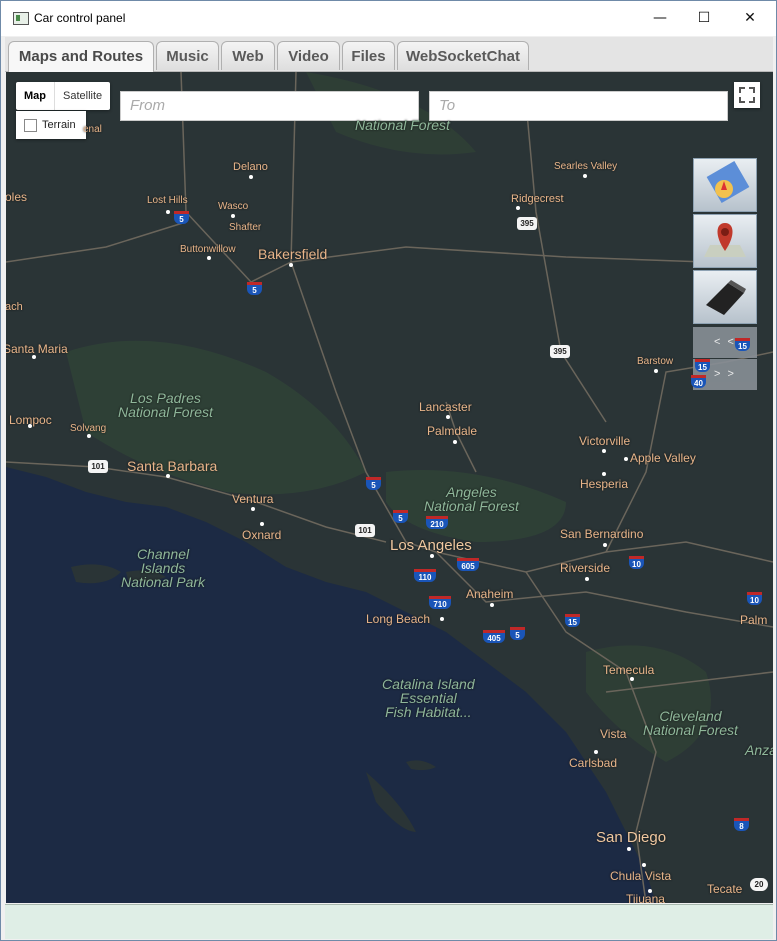 This screenshot has width=777, height=941. Describe the element at coordinates (593, 763) in the screenshot. I see `label-carlsbad: Carlsbad` at that location.